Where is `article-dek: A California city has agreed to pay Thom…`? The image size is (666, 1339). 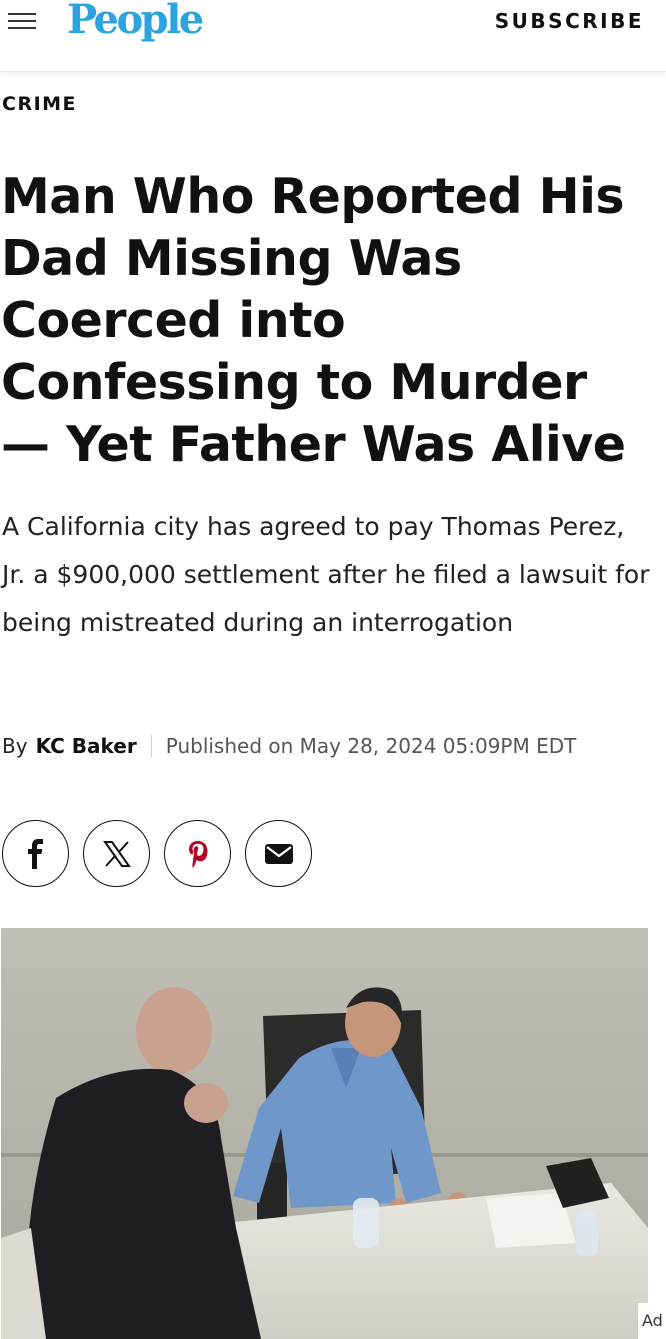
article-dek: A California city has agreed to pay Thom… is located at coordinates (326, 574).